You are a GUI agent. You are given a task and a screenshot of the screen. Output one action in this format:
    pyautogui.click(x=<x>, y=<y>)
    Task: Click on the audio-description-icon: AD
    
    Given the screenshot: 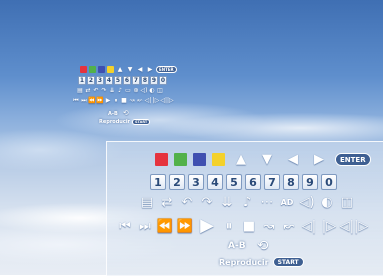 What is the action you would take?
    pyautogui.click(x=287, y=202)
    